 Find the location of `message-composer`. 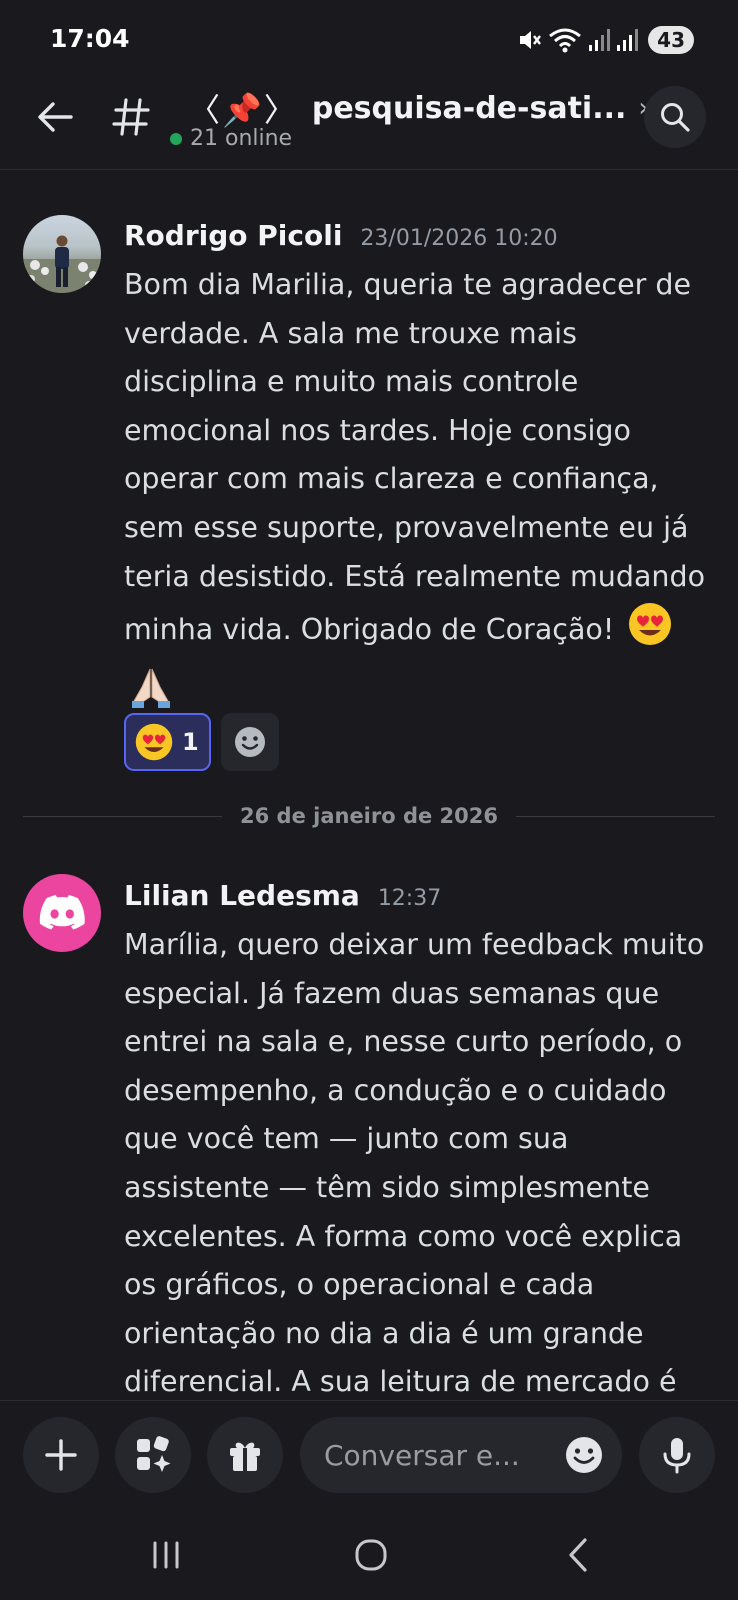

message-composer is located at coordinates (369, 1455).